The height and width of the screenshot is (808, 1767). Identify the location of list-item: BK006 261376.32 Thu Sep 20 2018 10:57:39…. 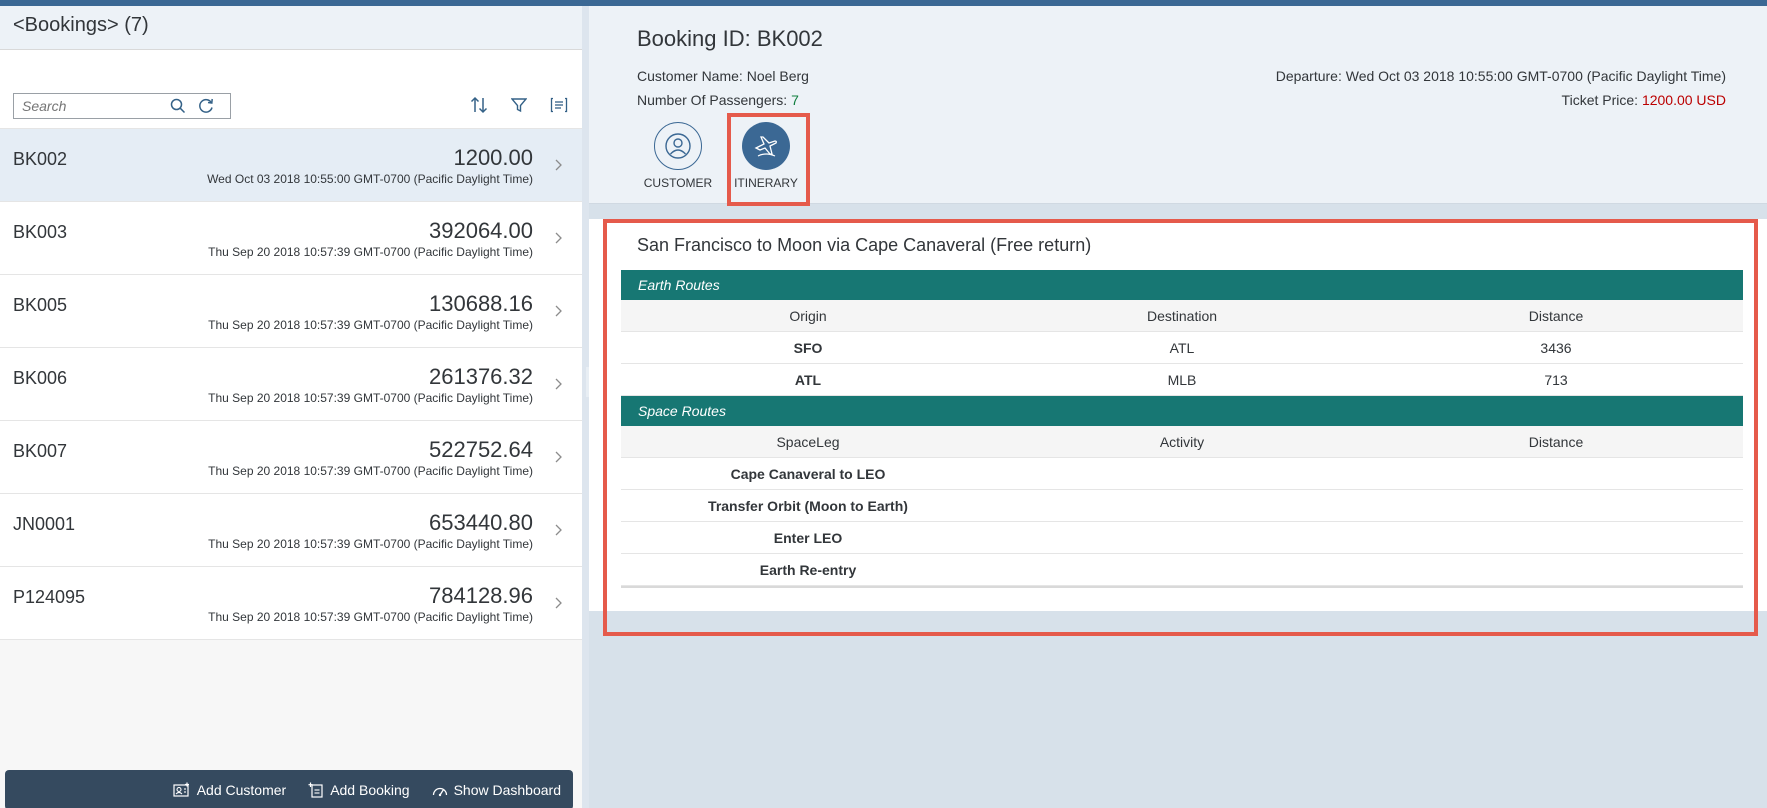
(291, 384).